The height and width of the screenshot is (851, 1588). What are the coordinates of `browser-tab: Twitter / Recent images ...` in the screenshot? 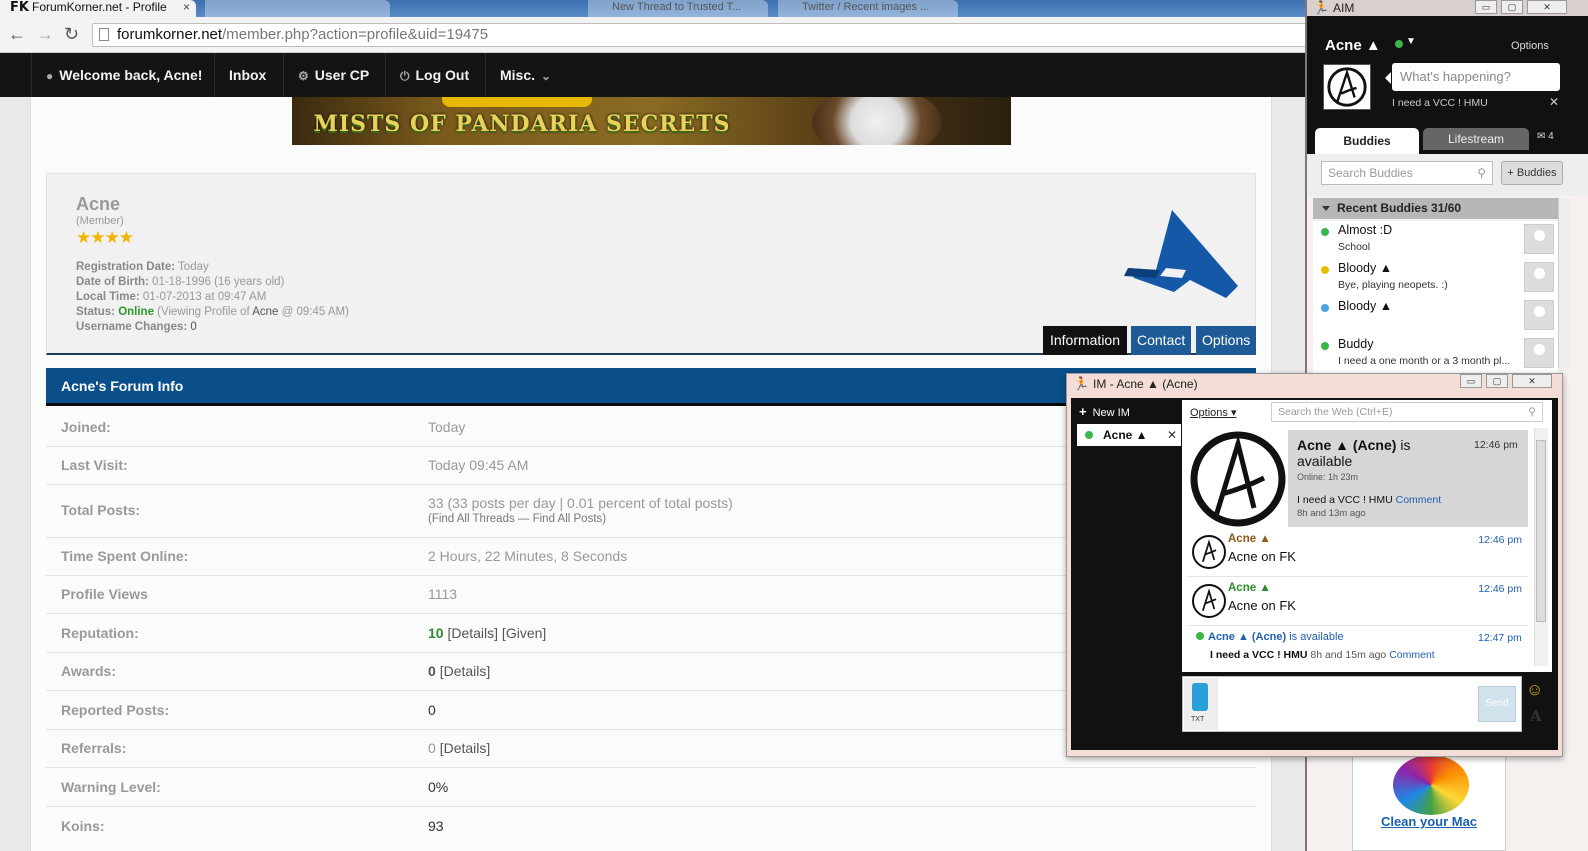 It's located at (868, 8).